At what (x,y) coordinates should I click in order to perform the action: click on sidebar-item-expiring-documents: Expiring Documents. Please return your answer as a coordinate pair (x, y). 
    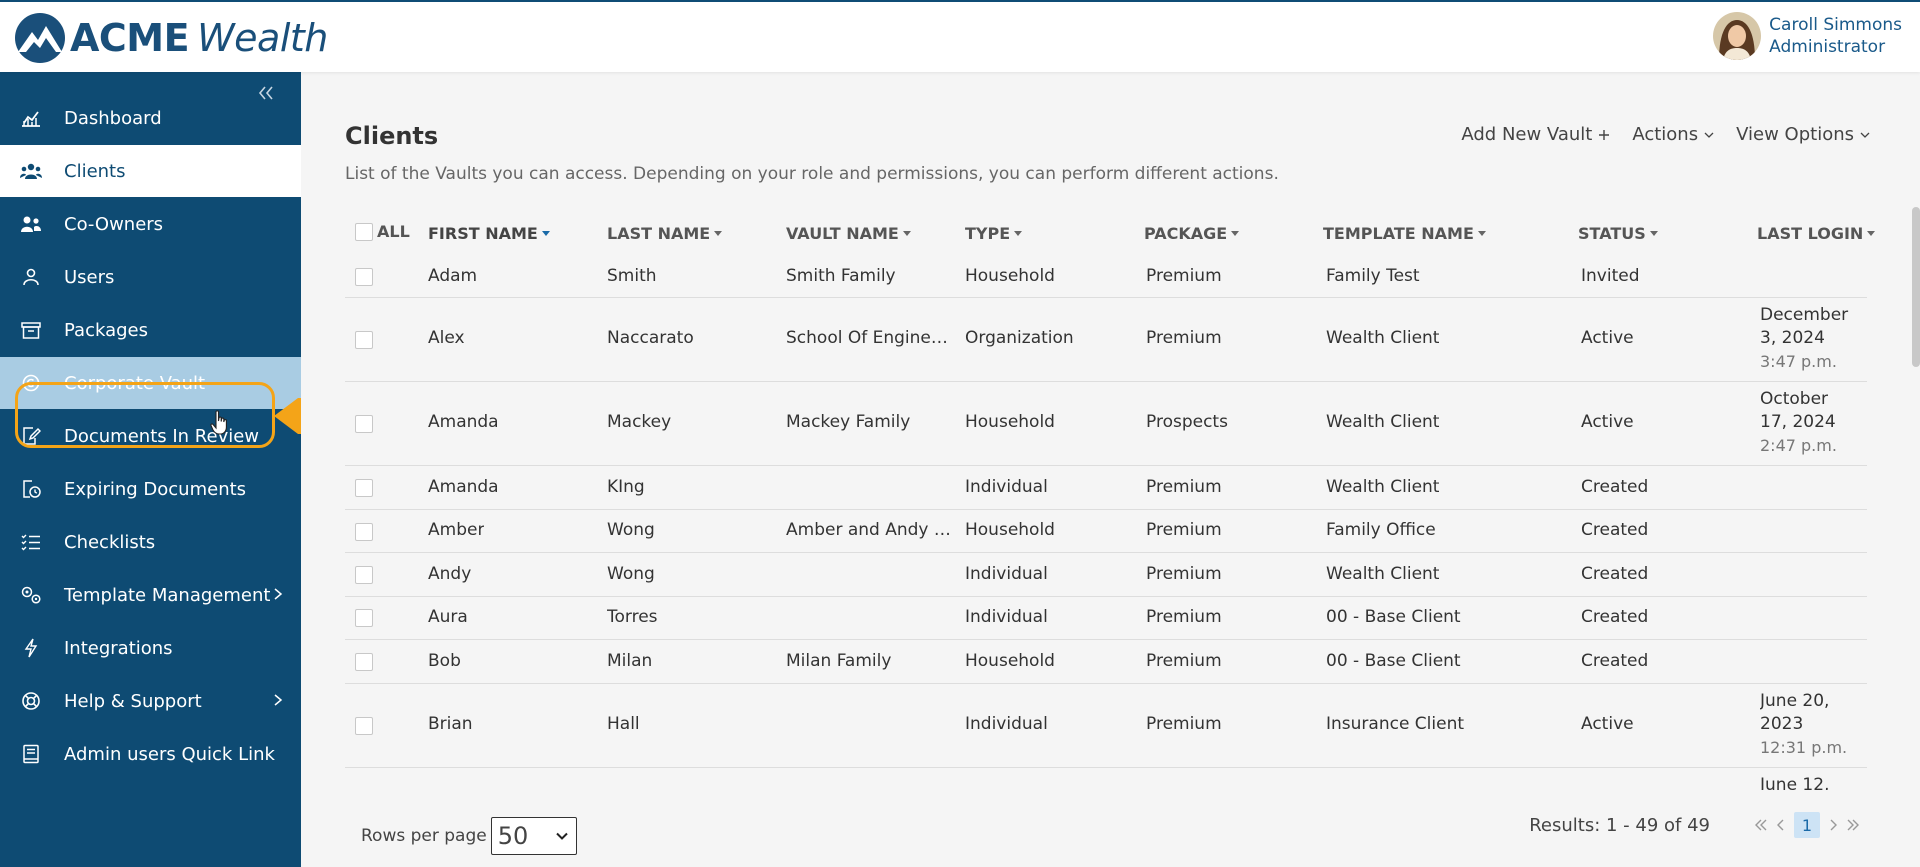
    Looking at the image, I should click on (150, 489).